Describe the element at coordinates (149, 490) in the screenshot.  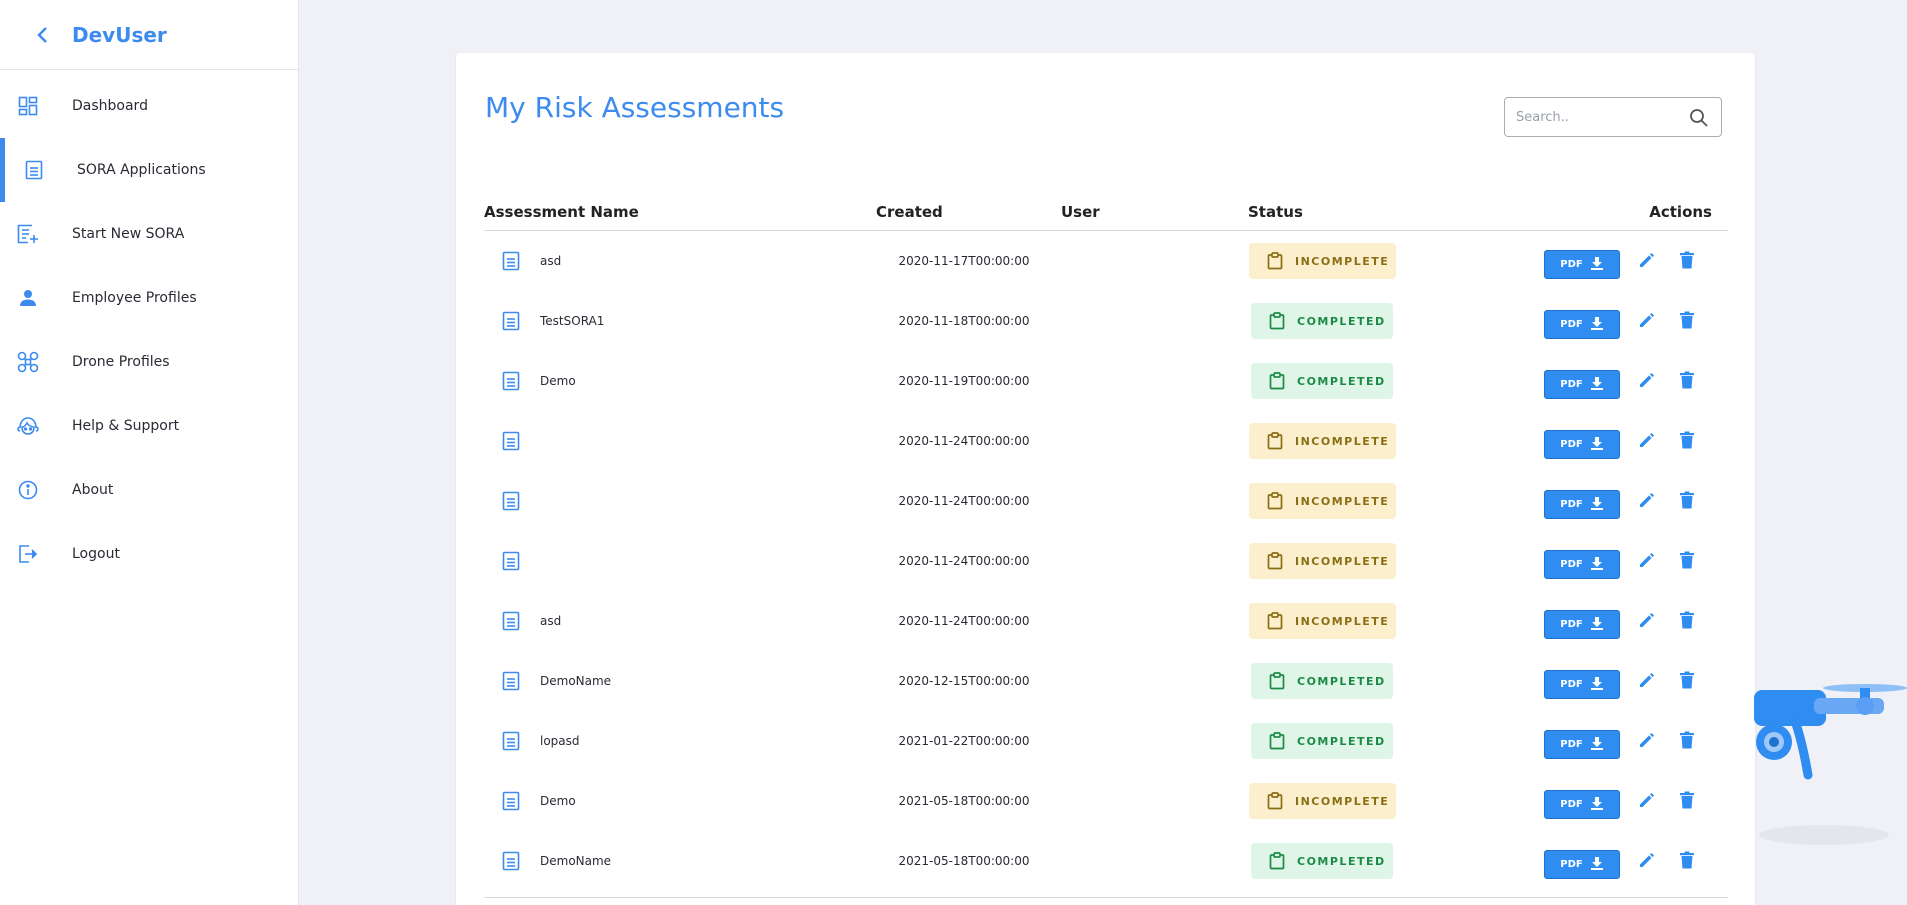
I see `sidebar-item-about: About` at that location.